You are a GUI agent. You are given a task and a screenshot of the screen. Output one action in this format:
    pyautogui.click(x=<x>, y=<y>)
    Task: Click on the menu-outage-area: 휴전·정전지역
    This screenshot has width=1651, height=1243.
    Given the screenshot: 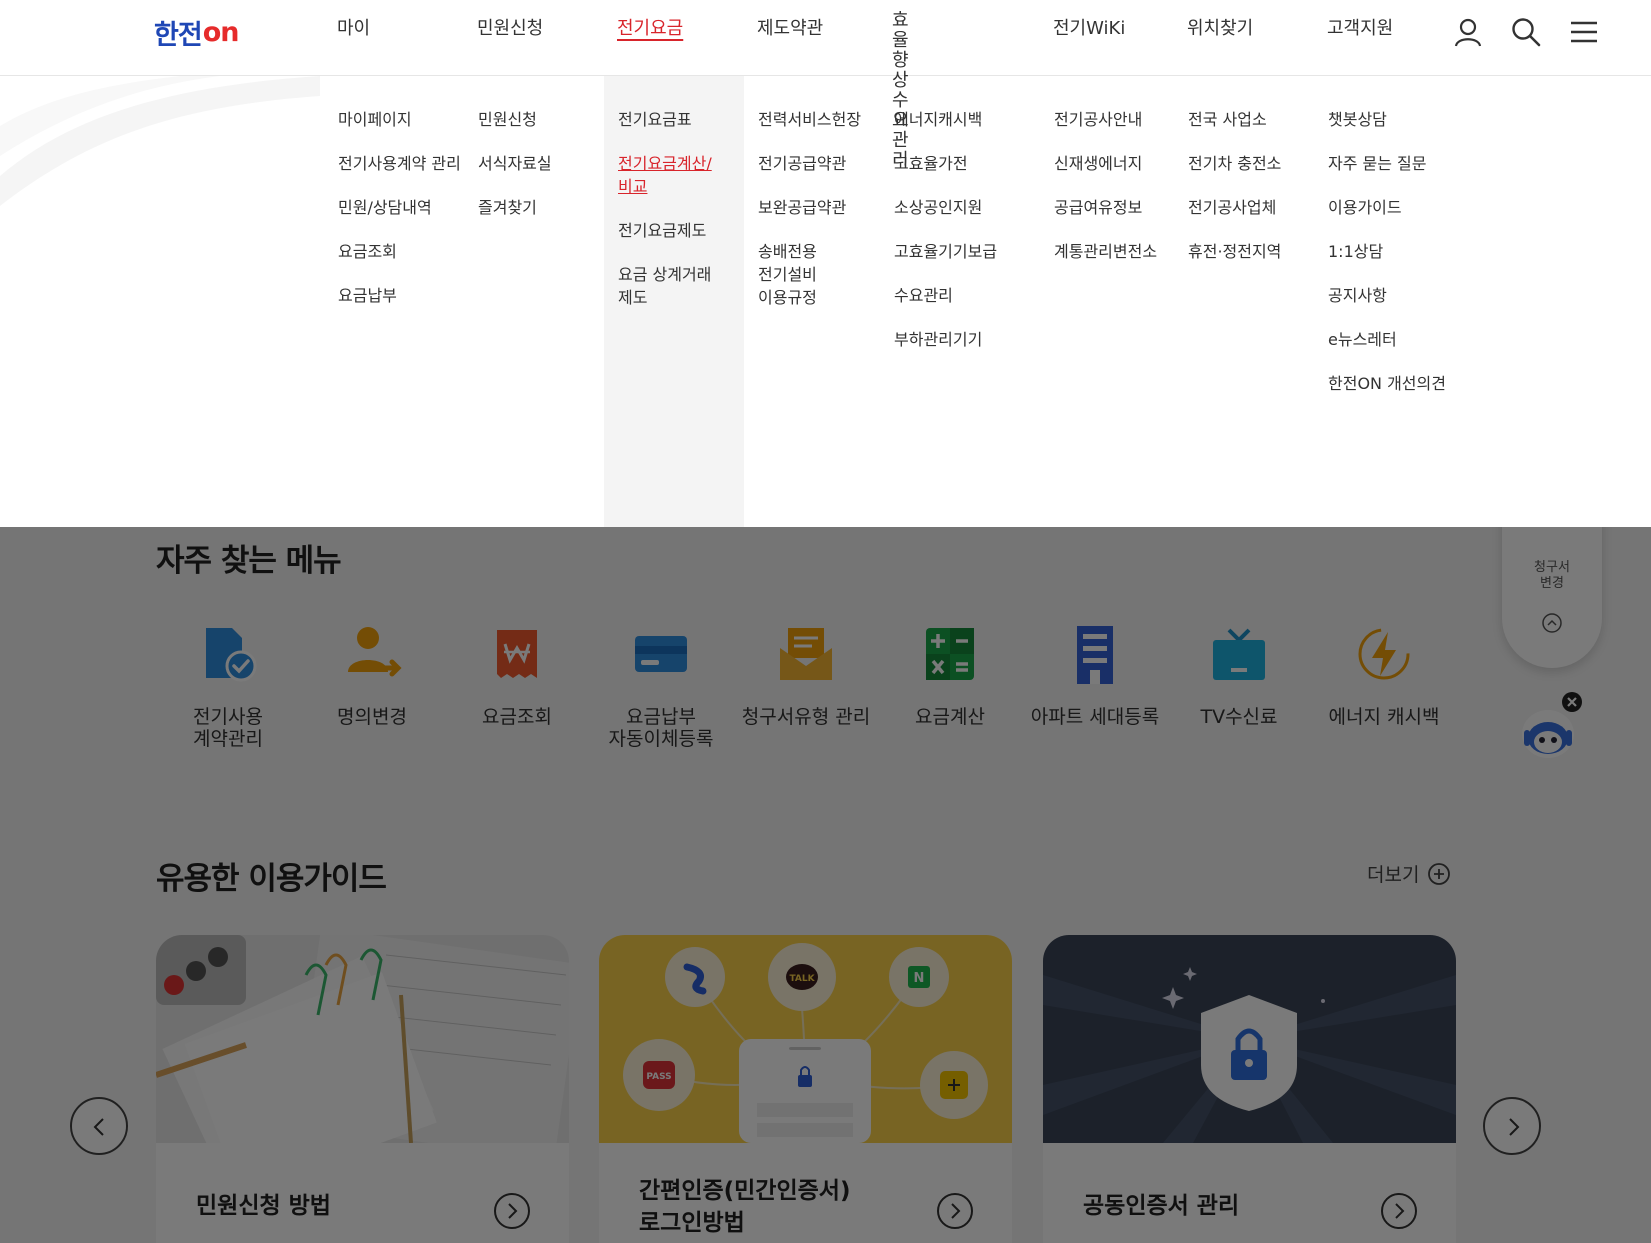 What is the action you would take?
    pyautogui.click(x=1255, y=251)
    